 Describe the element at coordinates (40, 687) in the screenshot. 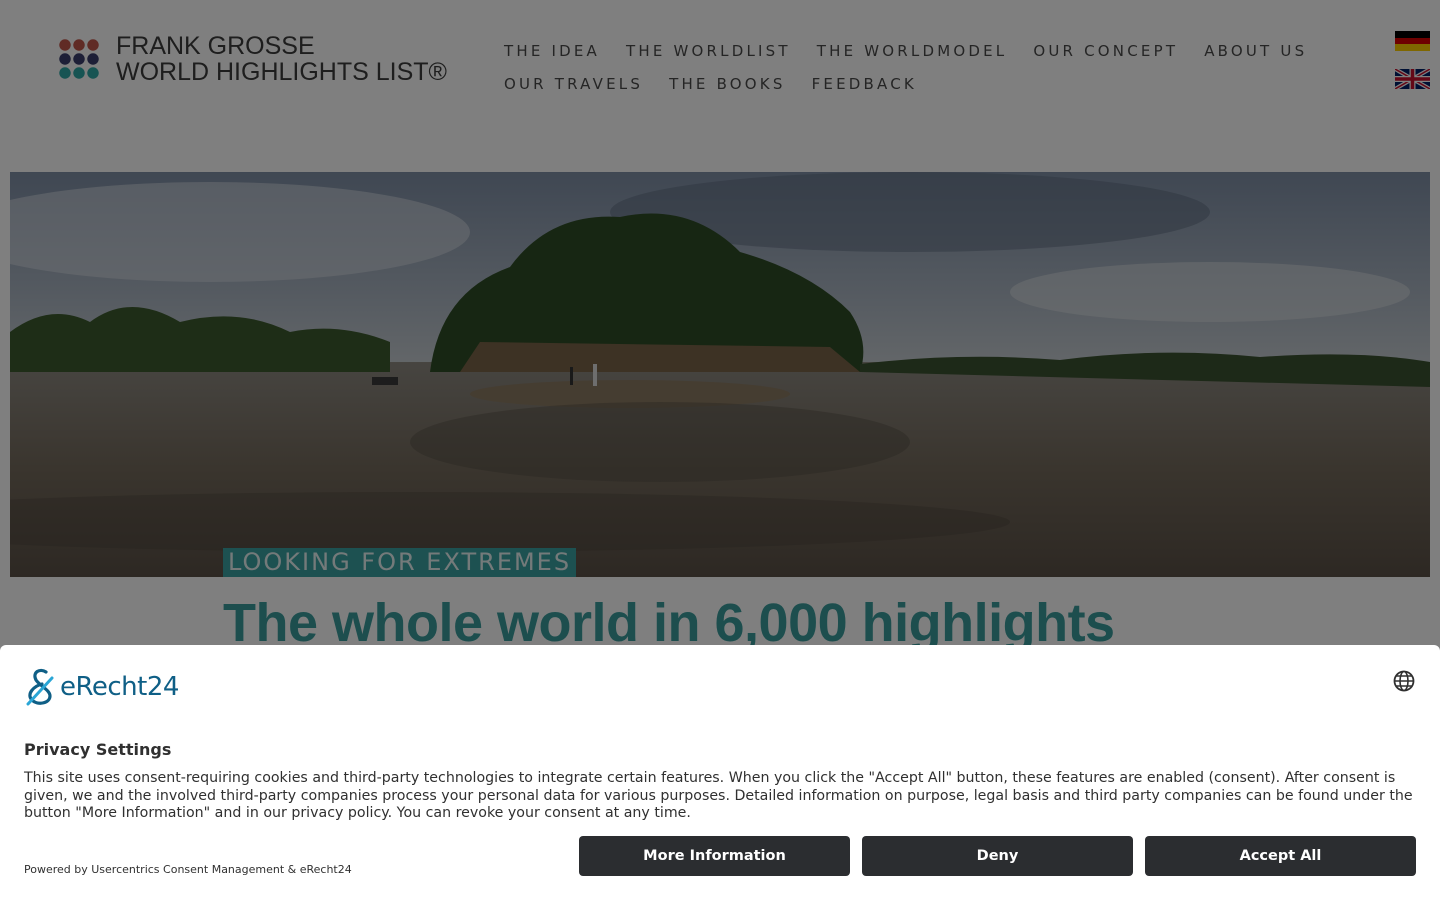

I see `erecht24-ampersand-icon` at that location.